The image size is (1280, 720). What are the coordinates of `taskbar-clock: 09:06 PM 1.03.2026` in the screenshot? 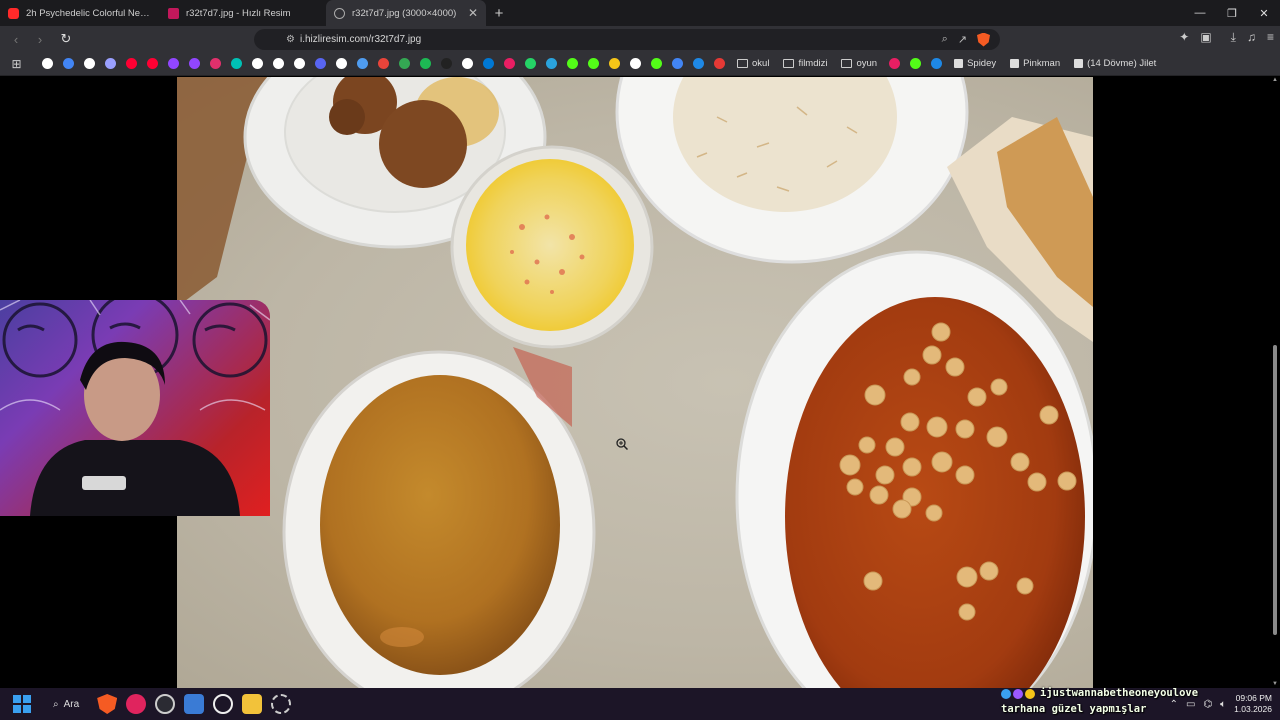 It's located at (1253, 704).